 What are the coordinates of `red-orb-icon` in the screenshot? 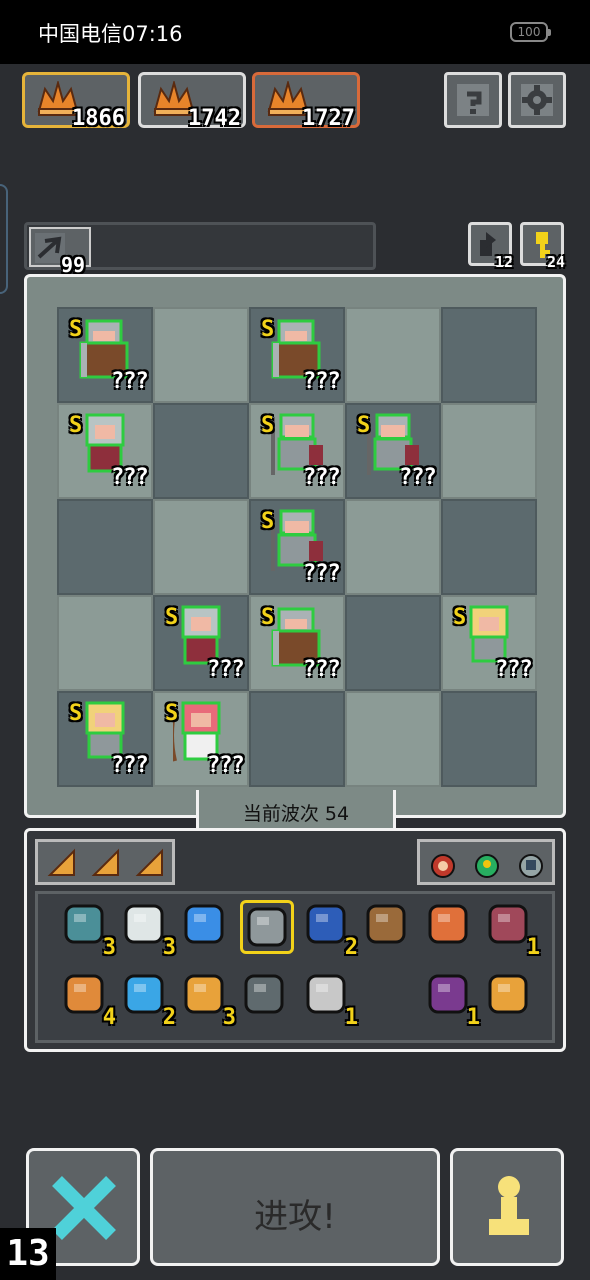 It's located at (443, 863).